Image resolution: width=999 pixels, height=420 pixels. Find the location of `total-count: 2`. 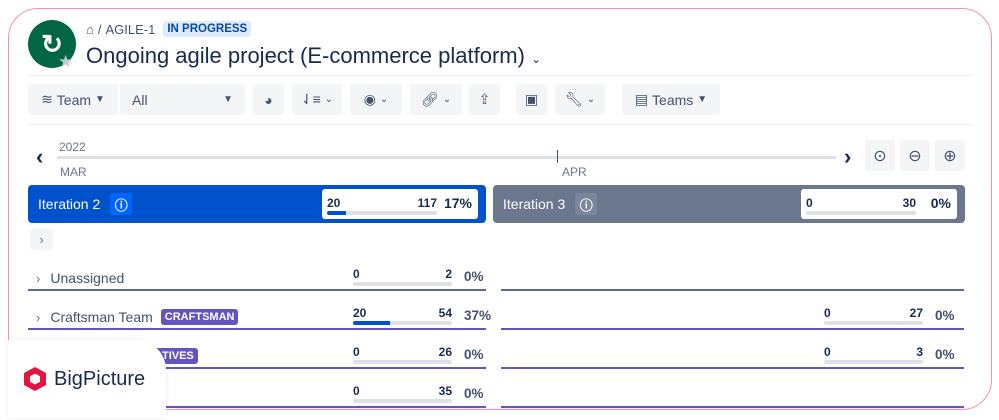

total-count: 2 is located at coordinates (448, 274).